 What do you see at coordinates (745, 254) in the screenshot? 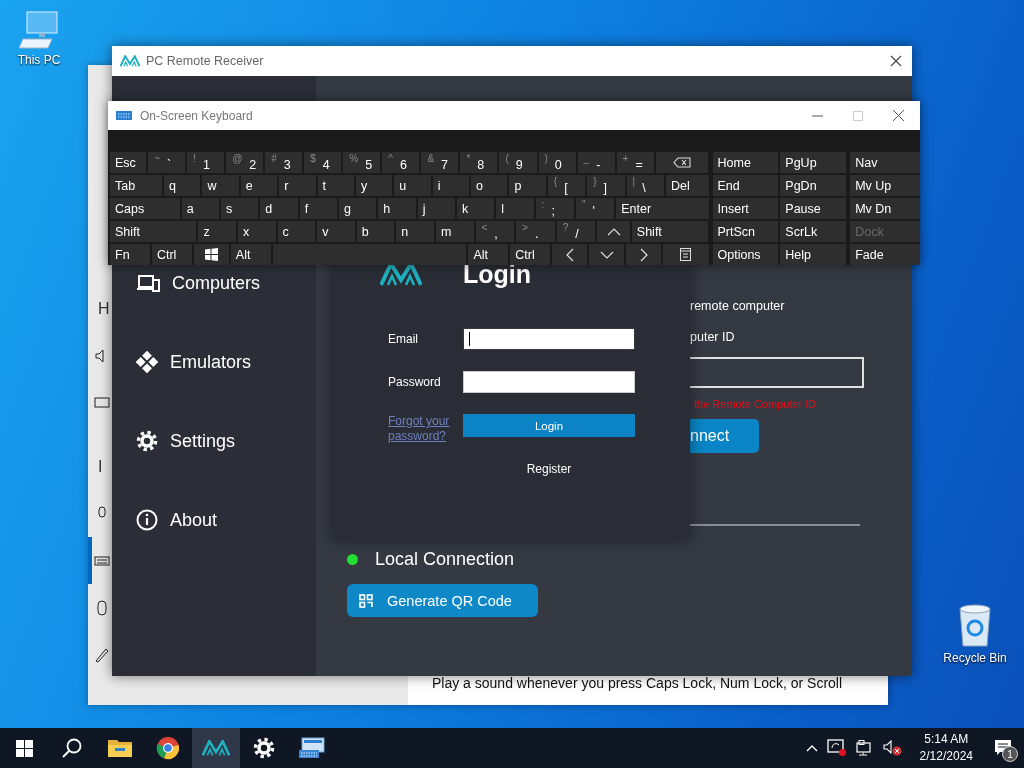
I see `keyboard-key: Options` at bounding box center [745, 254].